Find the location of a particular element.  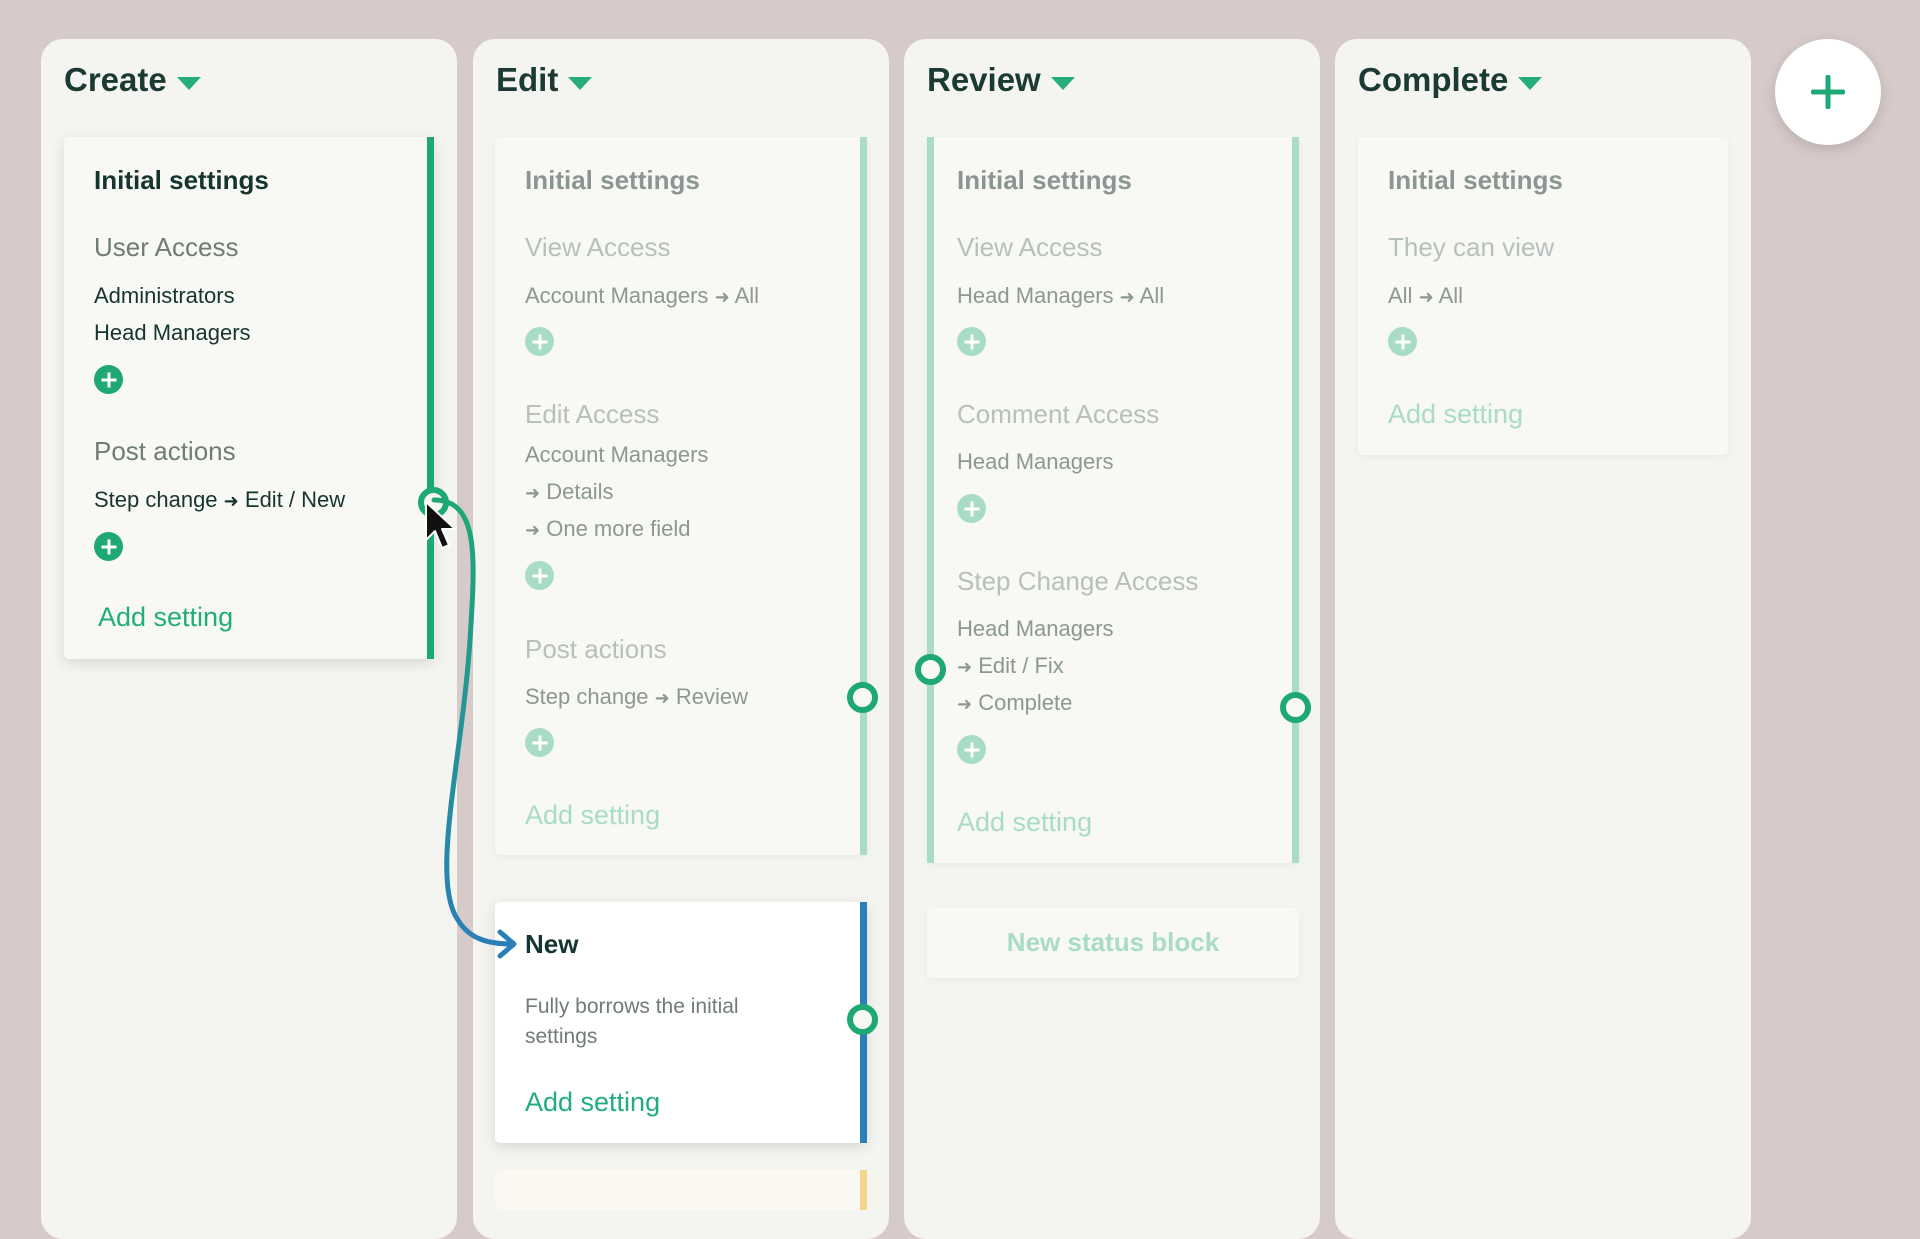

new-status-block-button: New status block is located at coordinates (1113, 943).